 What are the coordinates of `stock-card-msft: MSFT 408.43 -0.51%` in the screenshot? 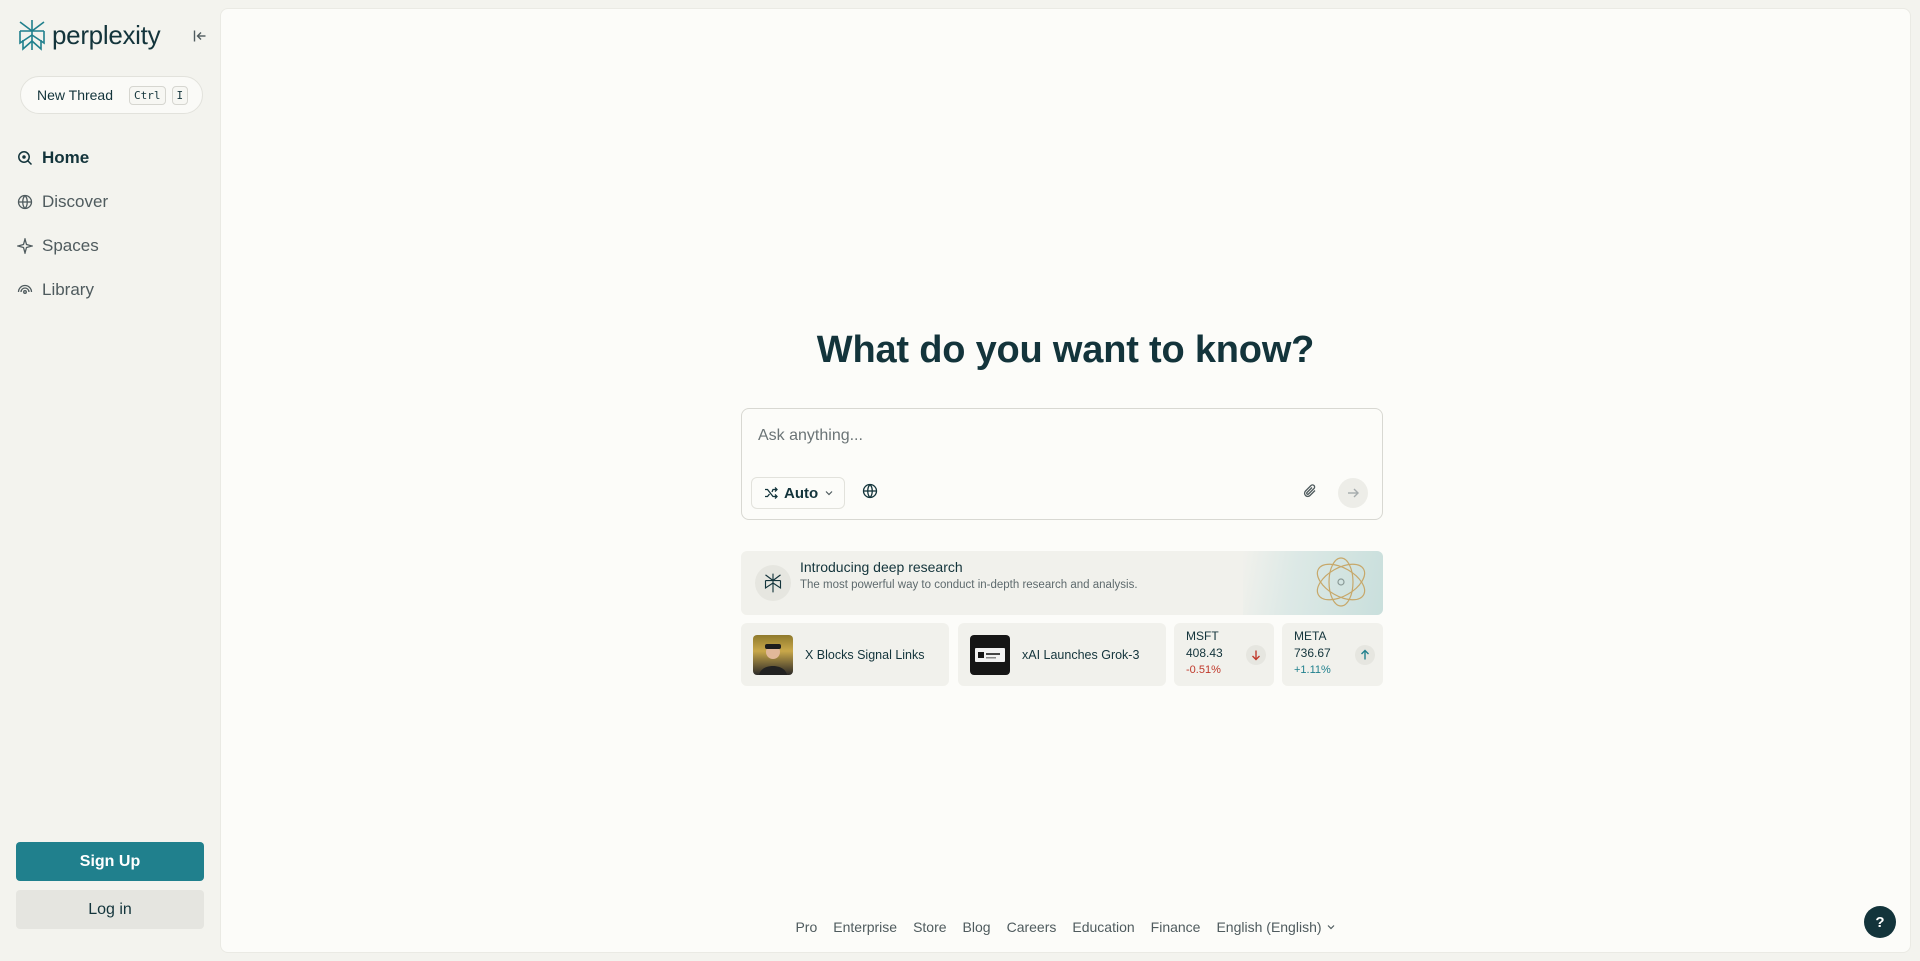 It's located at (1224, 654).